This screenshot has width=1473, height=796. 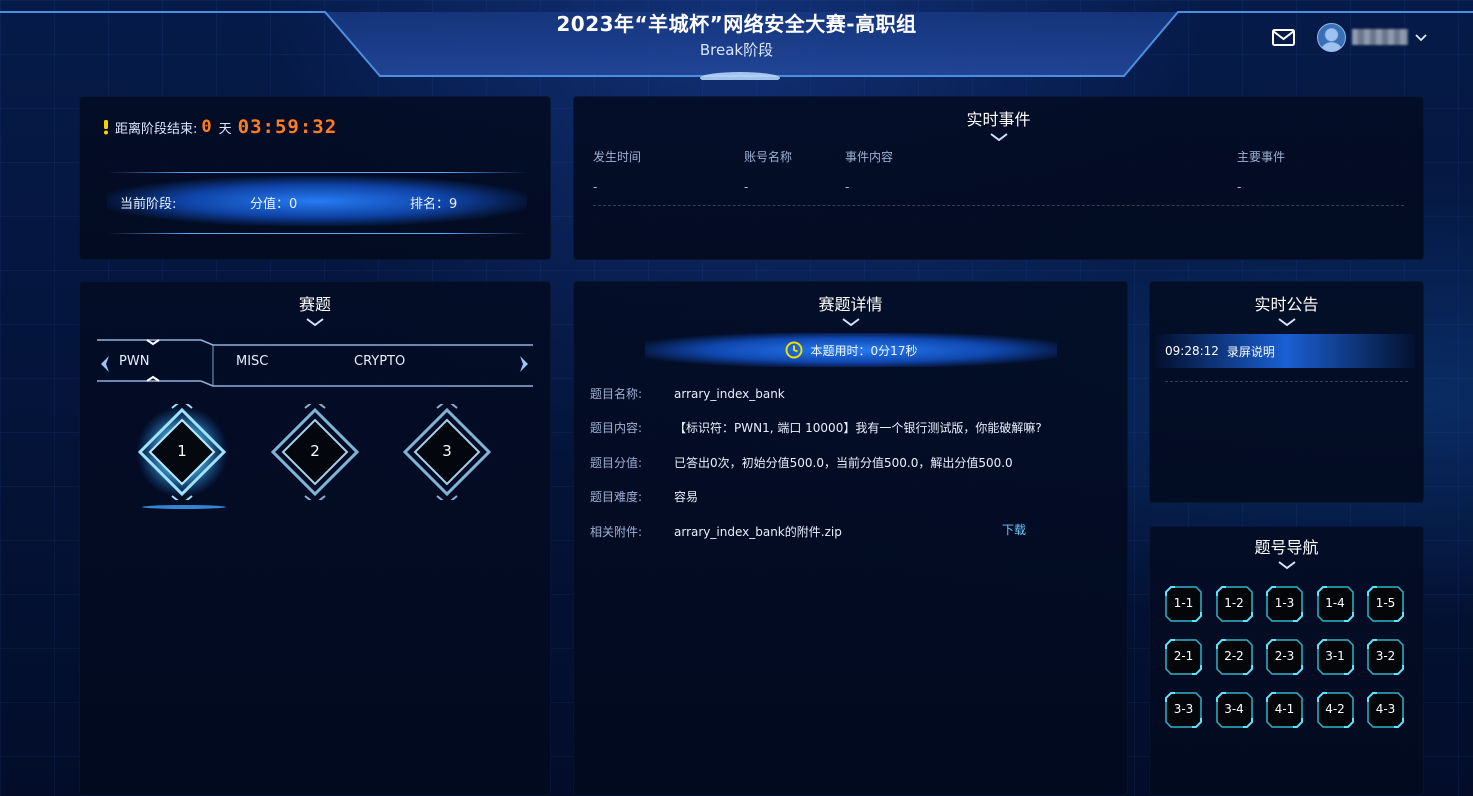 What do you see at coordinates (134, 361) in the screenshot?
I see `tab-pwn: PWN` at bounding box center [134, 361].